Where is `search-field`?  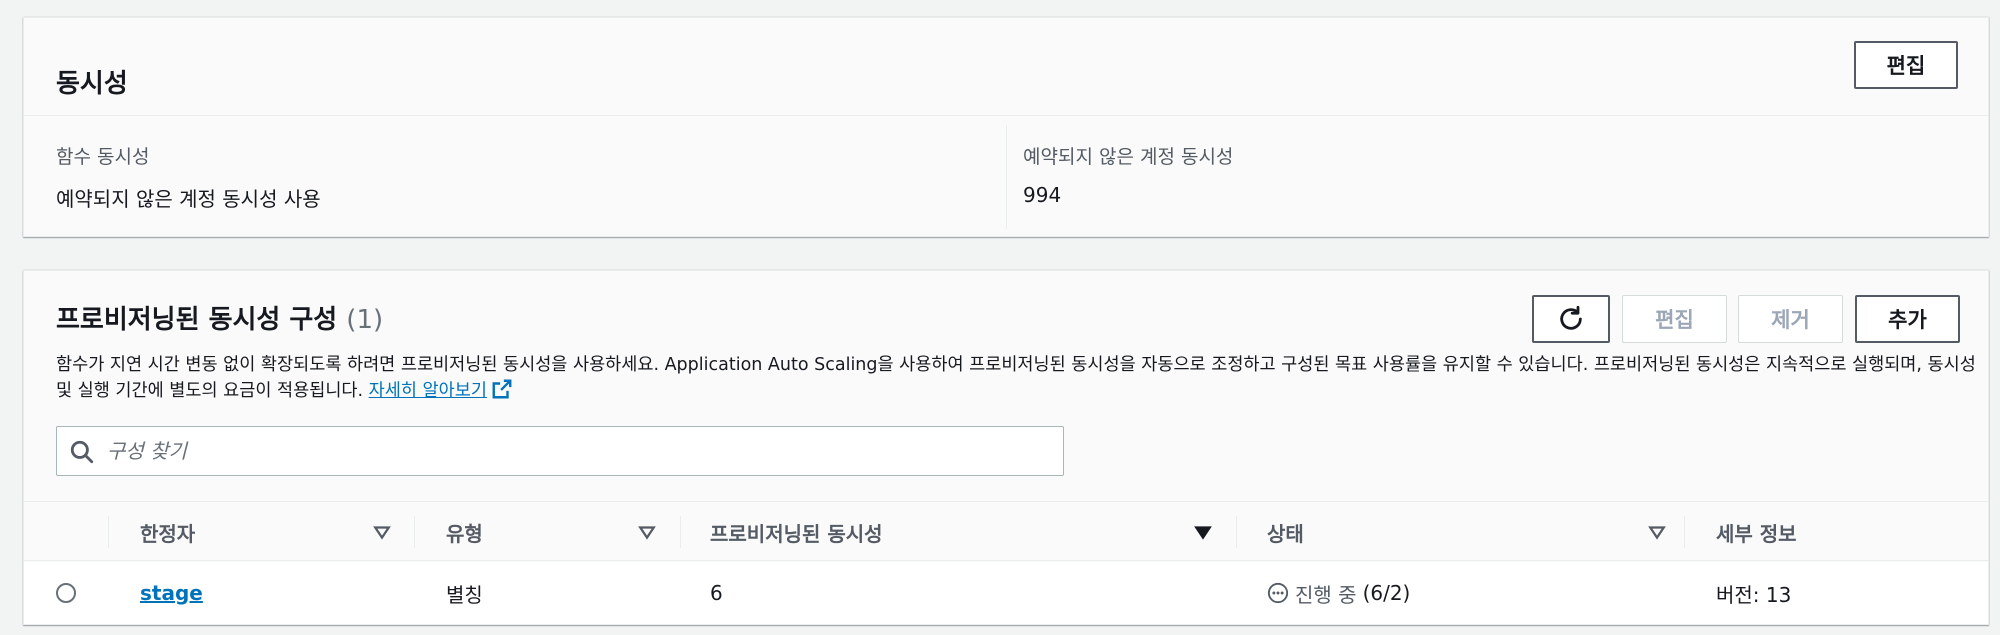 search-field is located at coordinates (560, 451).